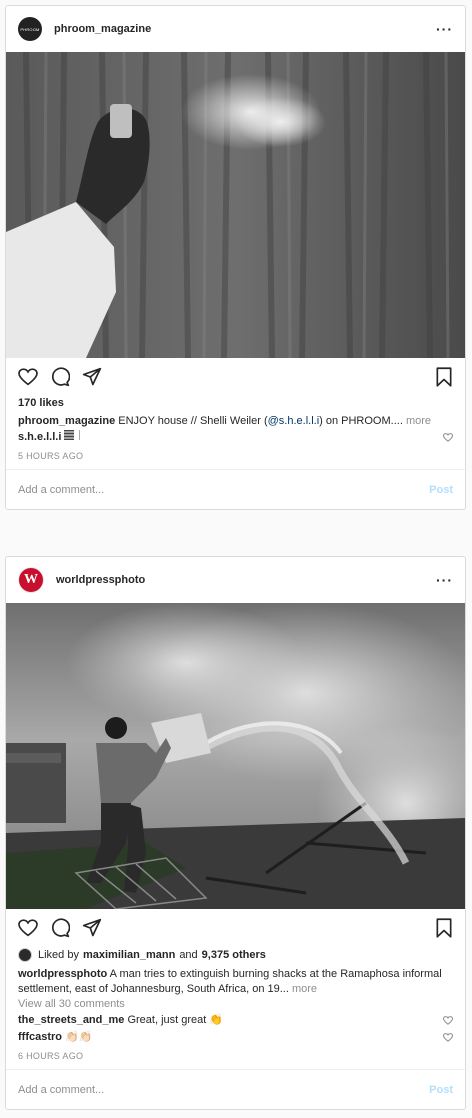 This screenshot has height=1118, width=472. I want to click on comment-row: the_streets_and_me Great, just great 👏, so click(235, 1020).